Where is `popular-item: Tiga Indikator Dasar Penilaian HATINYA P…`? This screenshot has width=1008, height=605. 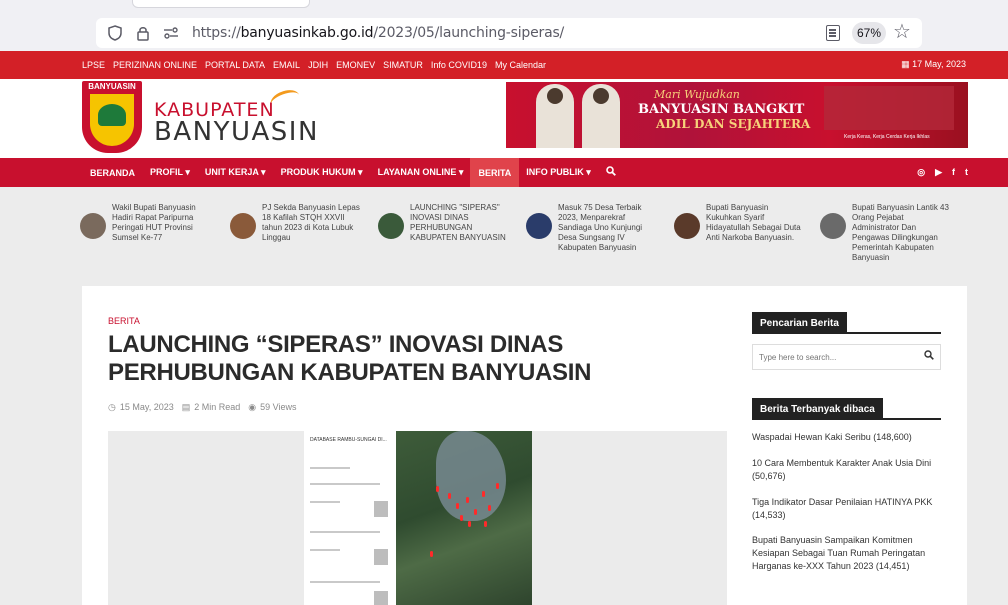
popular-item: Tiga Indikator Dasar Penilaian HATINYA P… is located at coordinates (852, 509).